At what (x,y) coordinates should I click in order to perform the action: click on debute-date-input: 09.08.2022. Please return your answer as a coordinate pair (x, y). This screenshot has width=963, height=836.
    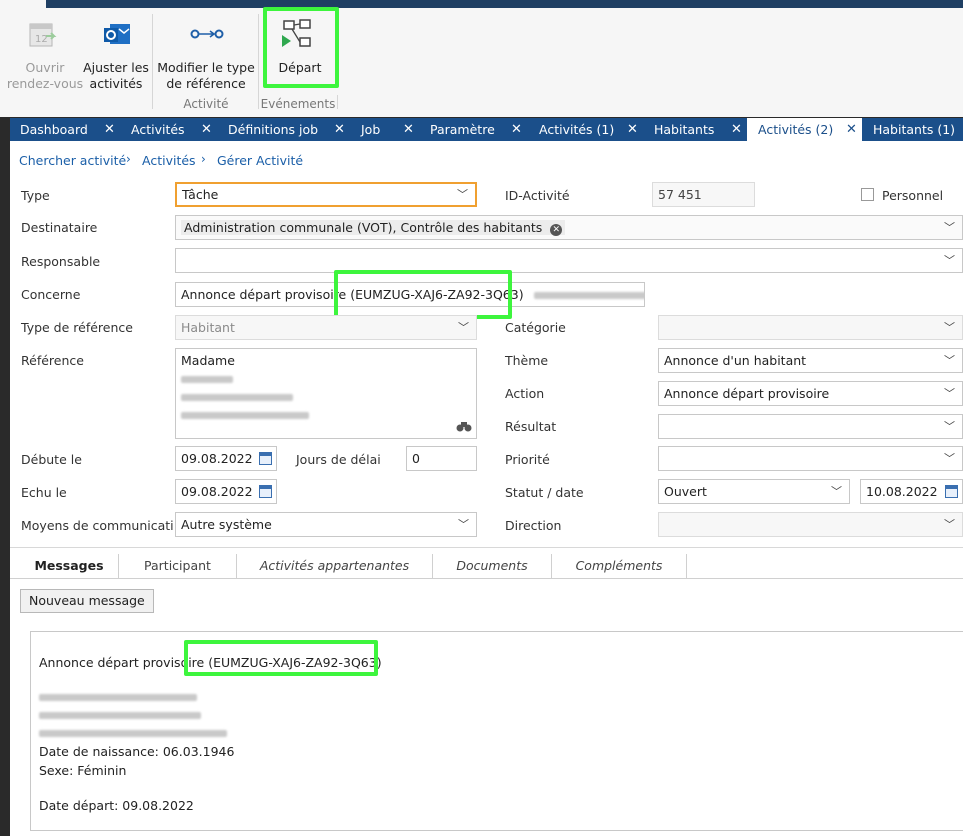
    Looking at the image, I should click on (226, 458).